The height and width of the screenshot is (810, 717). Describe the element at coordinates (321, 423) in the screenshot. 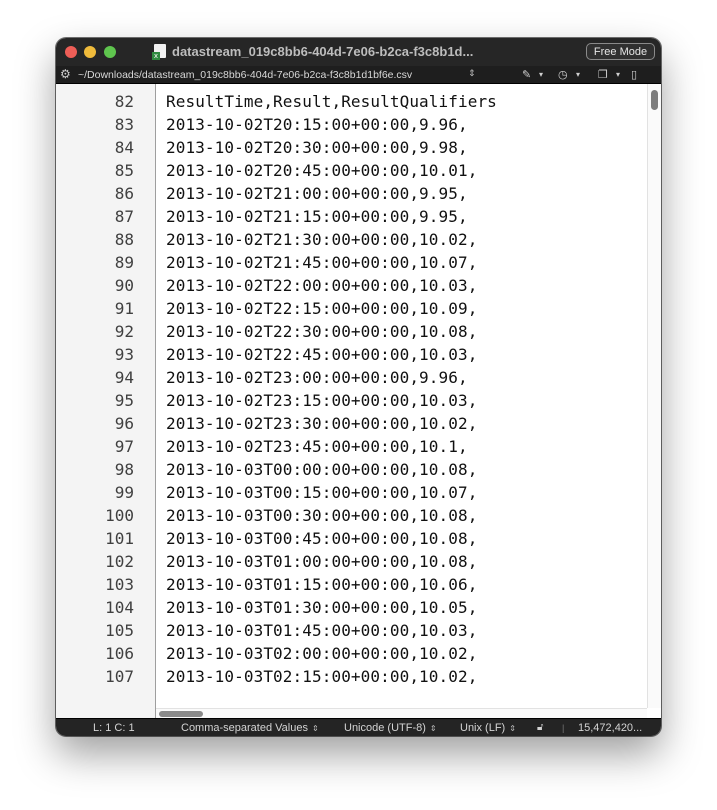

I see `code-line: 2013-10-02T23:30:00+00:00,10.02,` at that location.